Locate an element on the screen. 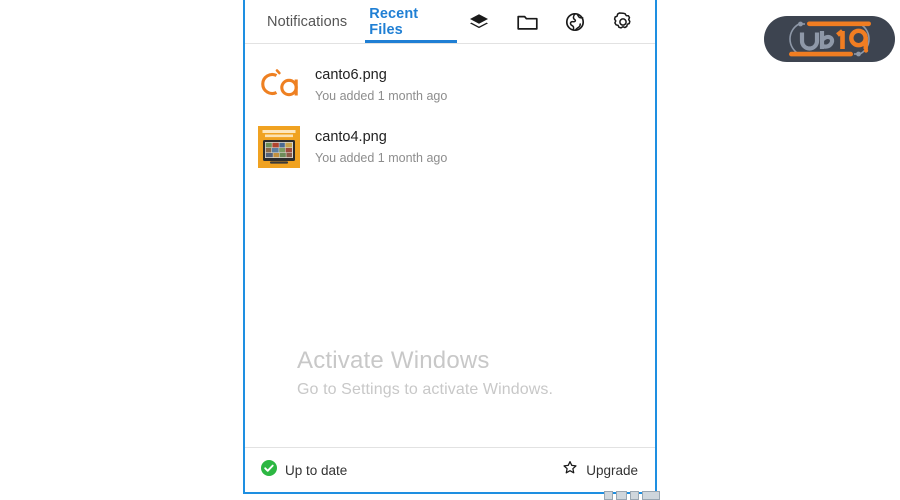 This screenshot has height=500, width=900. tab-notifications: Notifications is located at coordinates (307, 21).